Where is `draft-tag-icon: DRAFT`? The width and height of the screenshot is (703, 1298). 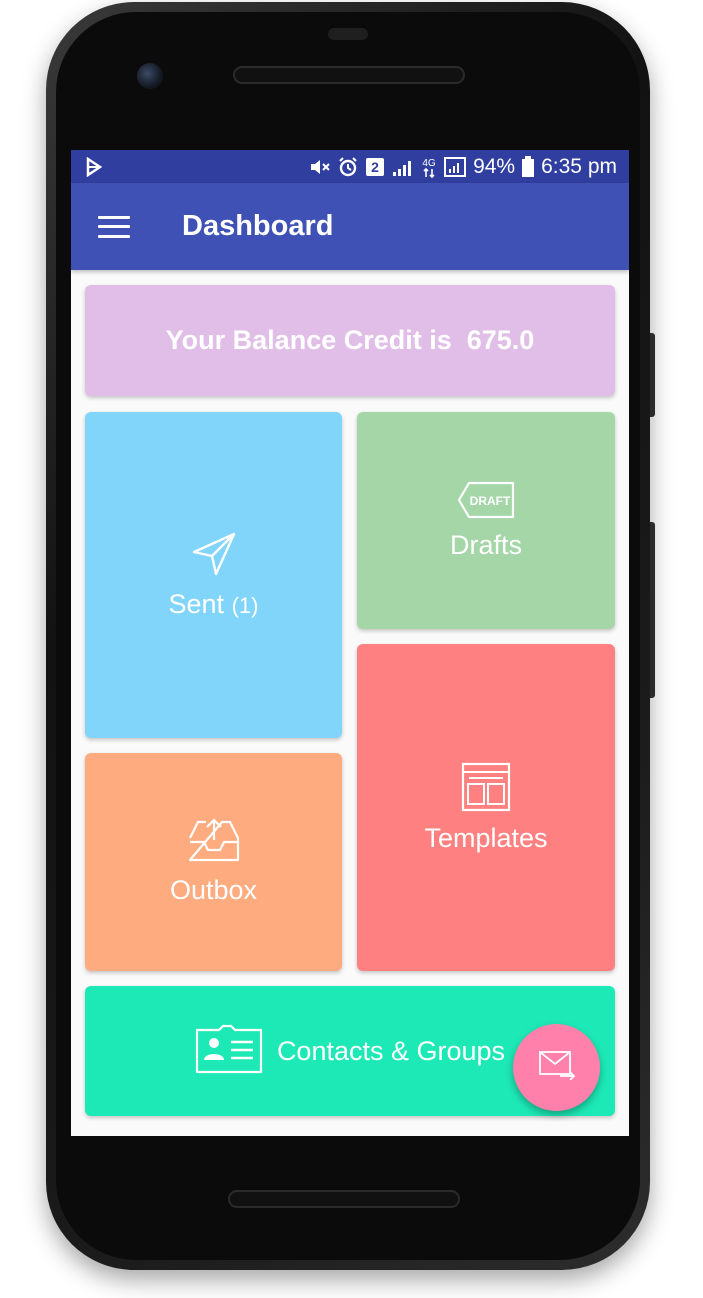 draft-tag-icon: DRAFT is located at coordinates (486, 502).